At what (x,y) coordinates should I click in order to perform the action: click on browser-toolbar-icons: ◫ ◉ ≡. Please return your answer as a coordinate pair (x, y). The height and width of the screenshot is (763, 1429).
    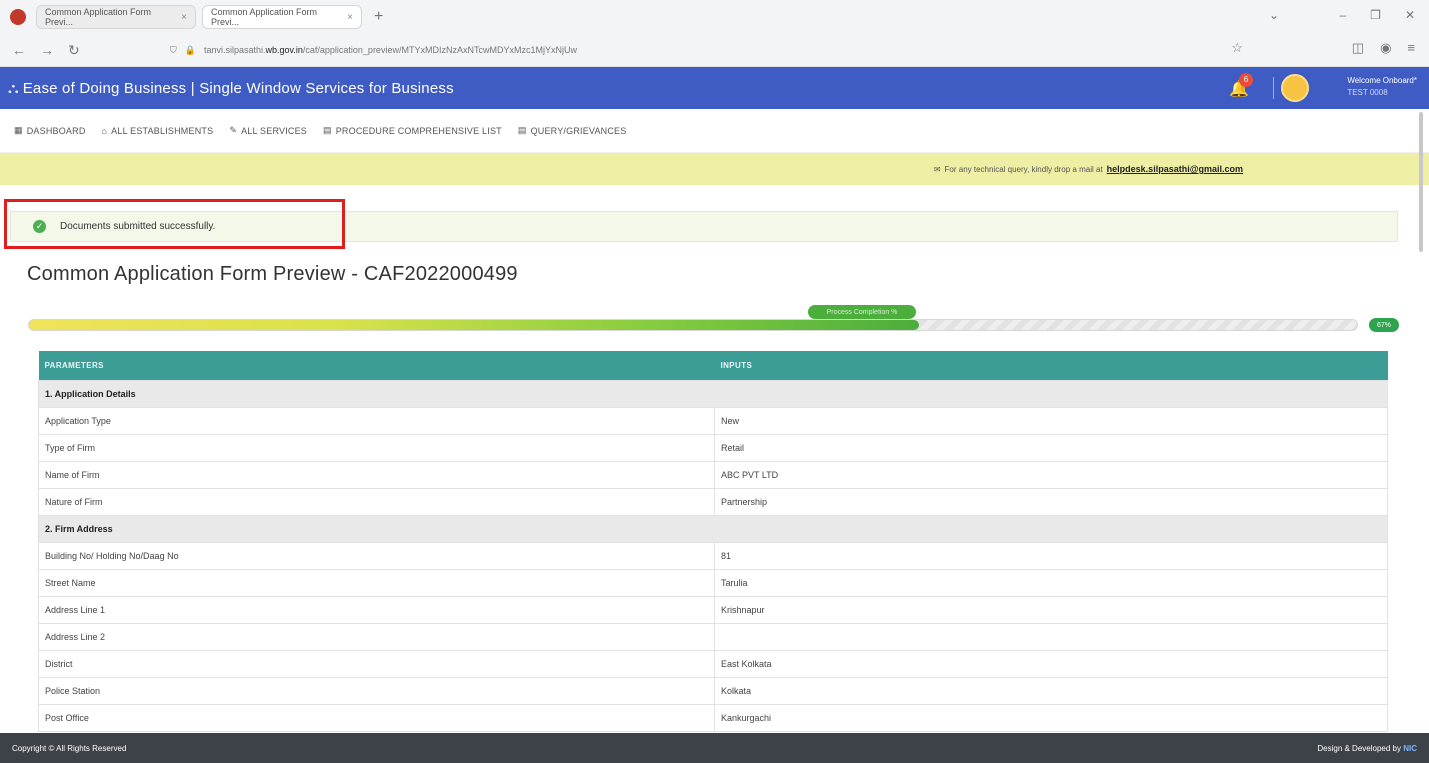
    Looking at the image, I should click on (1383, 48).